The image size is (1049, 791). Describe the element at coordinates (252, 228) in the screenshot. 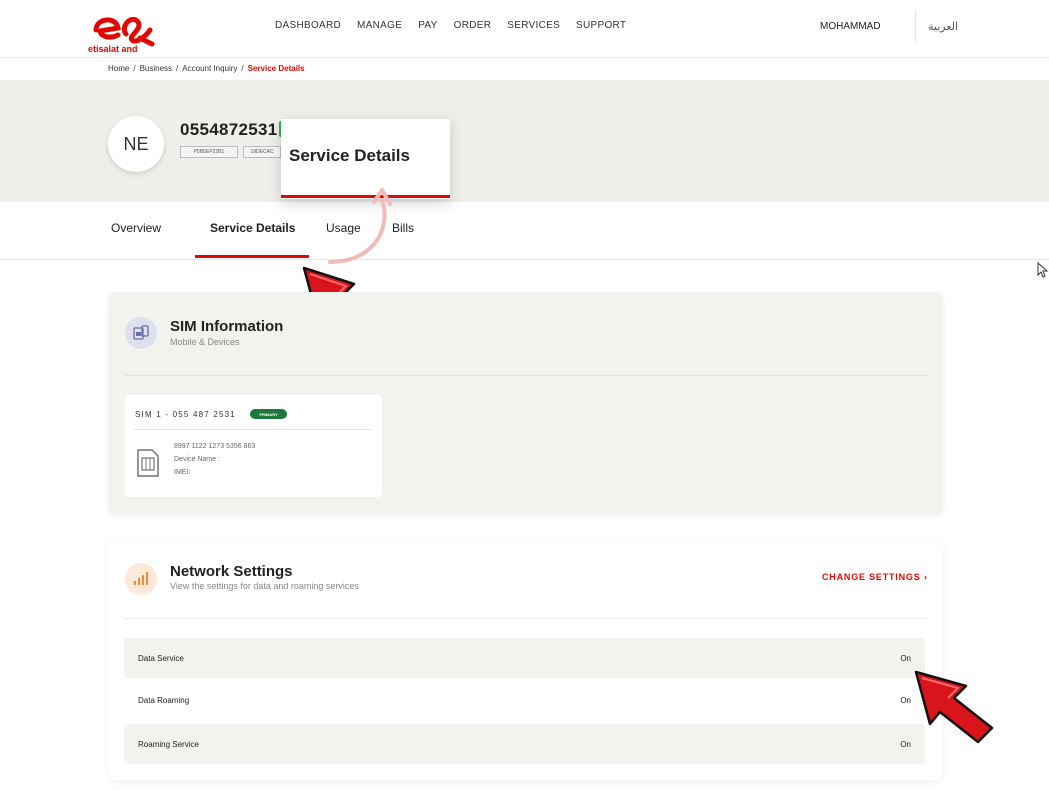

I see `tab-service-details: Service Details` at that location.